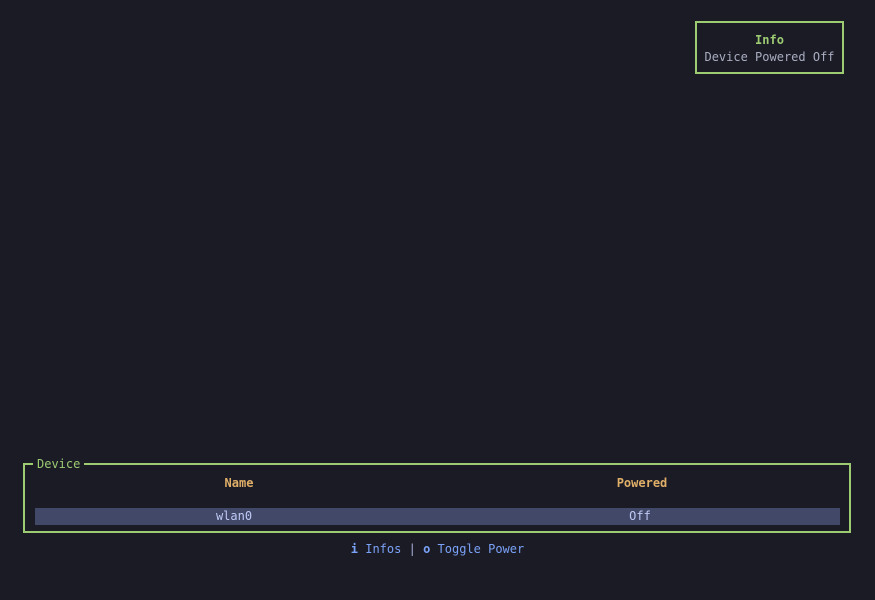 The image size is (875, 600). I want to click on column-header-name: Name, so click(239, 483).